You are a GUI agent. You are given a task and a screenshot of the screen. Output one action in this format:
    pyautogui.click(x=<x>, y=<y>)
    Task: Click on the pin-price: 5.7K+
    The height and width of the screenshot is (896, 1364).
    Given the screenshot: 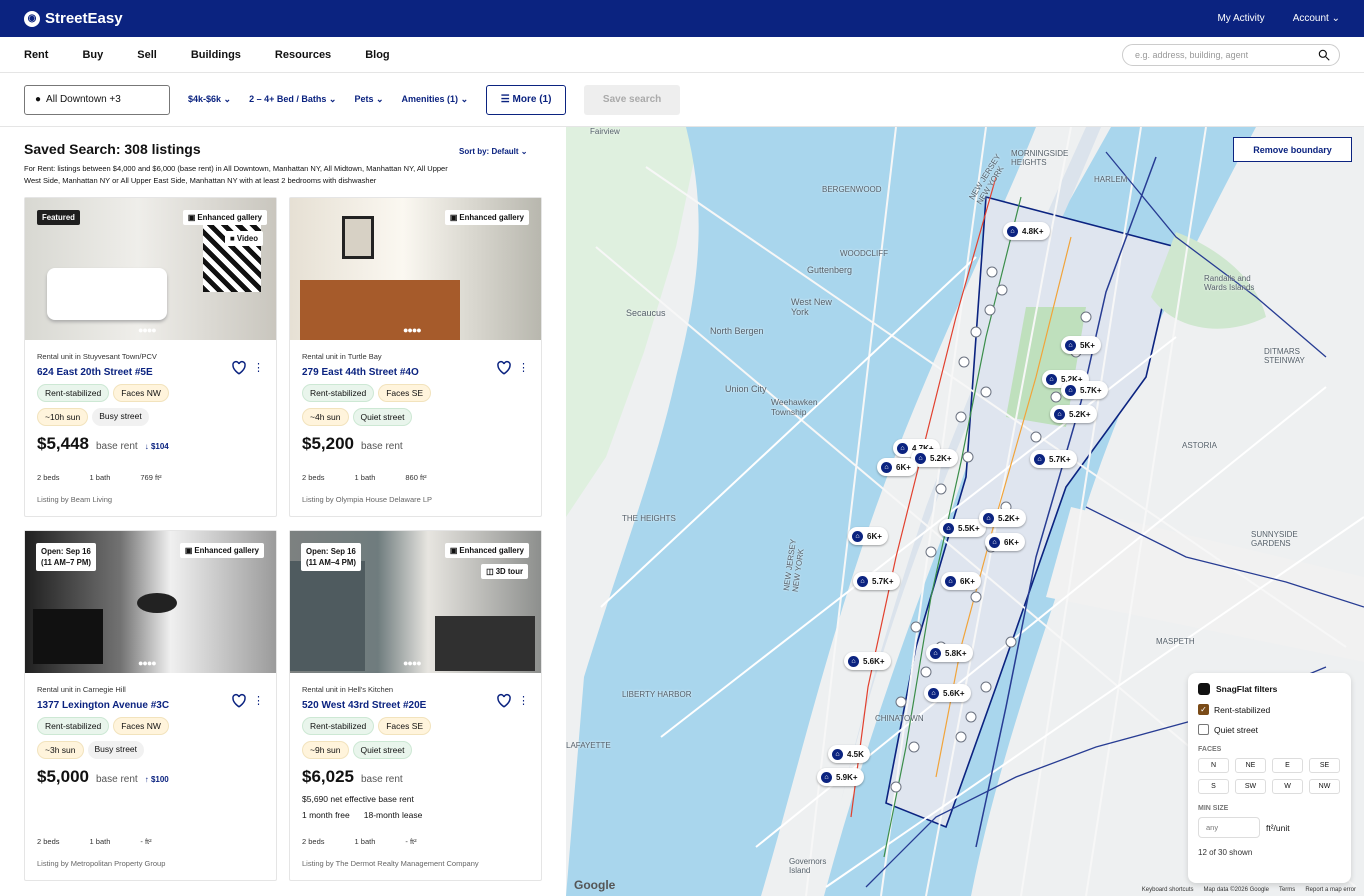 What is the action you would take?
    pyautogui.click(x=1060, y=459)
    